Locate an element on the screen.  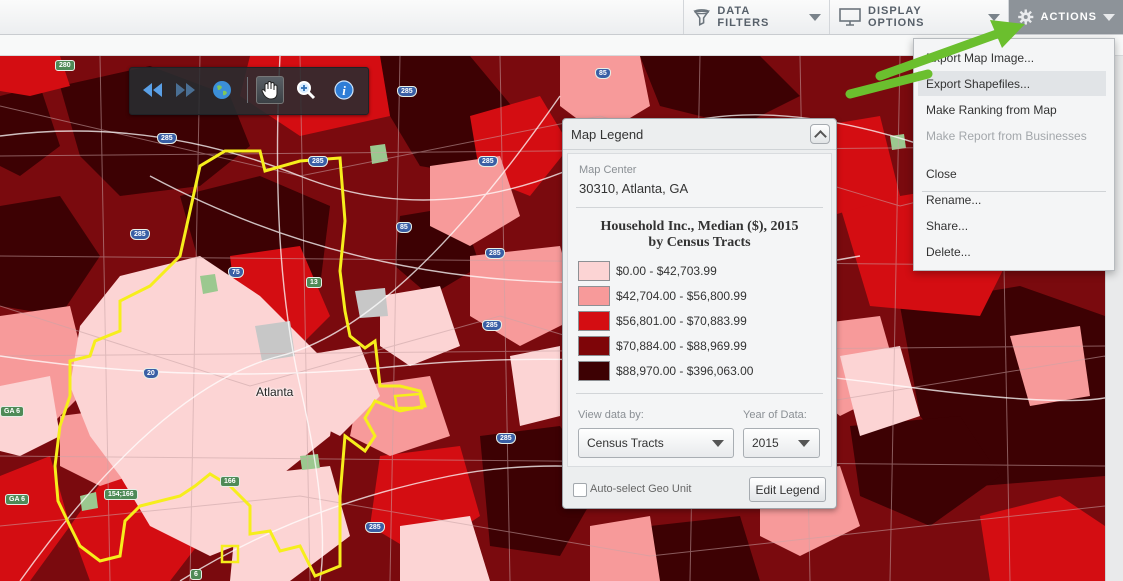
view-data-by-label: View data by: is located at coordinates (611, 415).